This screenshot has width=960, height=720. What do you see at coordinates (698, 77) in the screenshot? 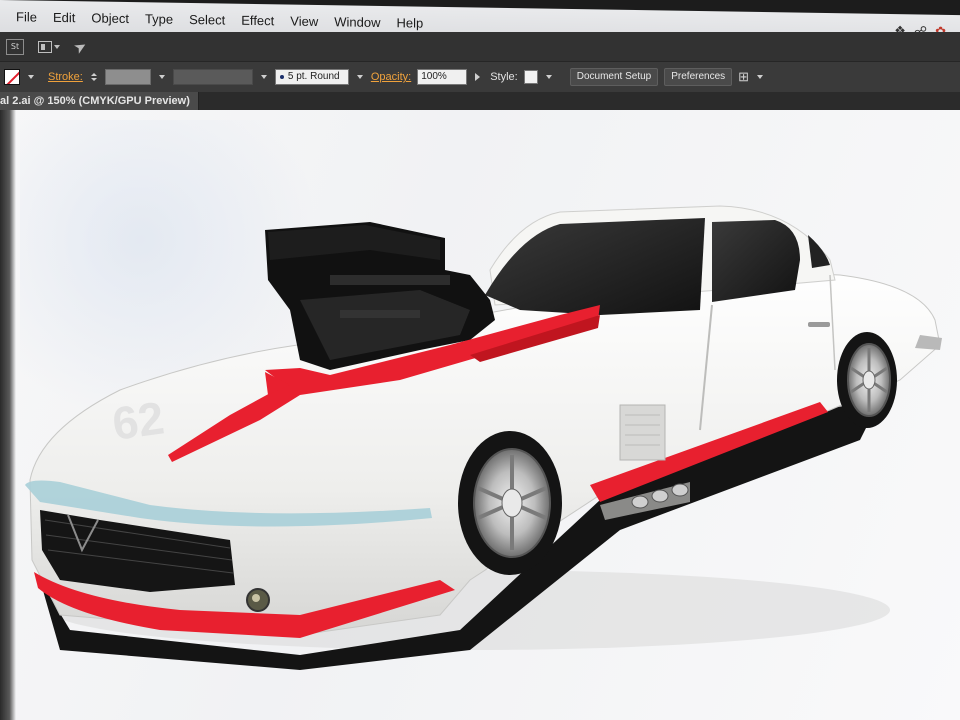
I see `preferences-button: Preferences` at bounding box center [698, 77].